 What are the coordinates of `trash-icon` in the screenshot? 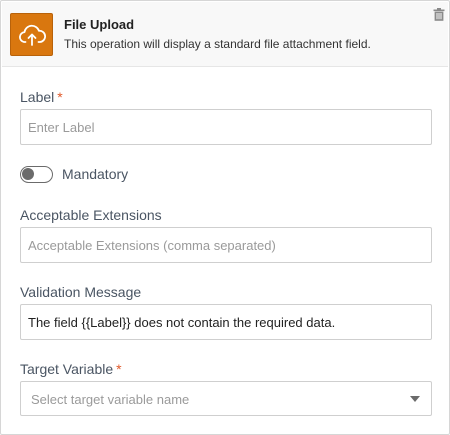 It's located at (439, 14).